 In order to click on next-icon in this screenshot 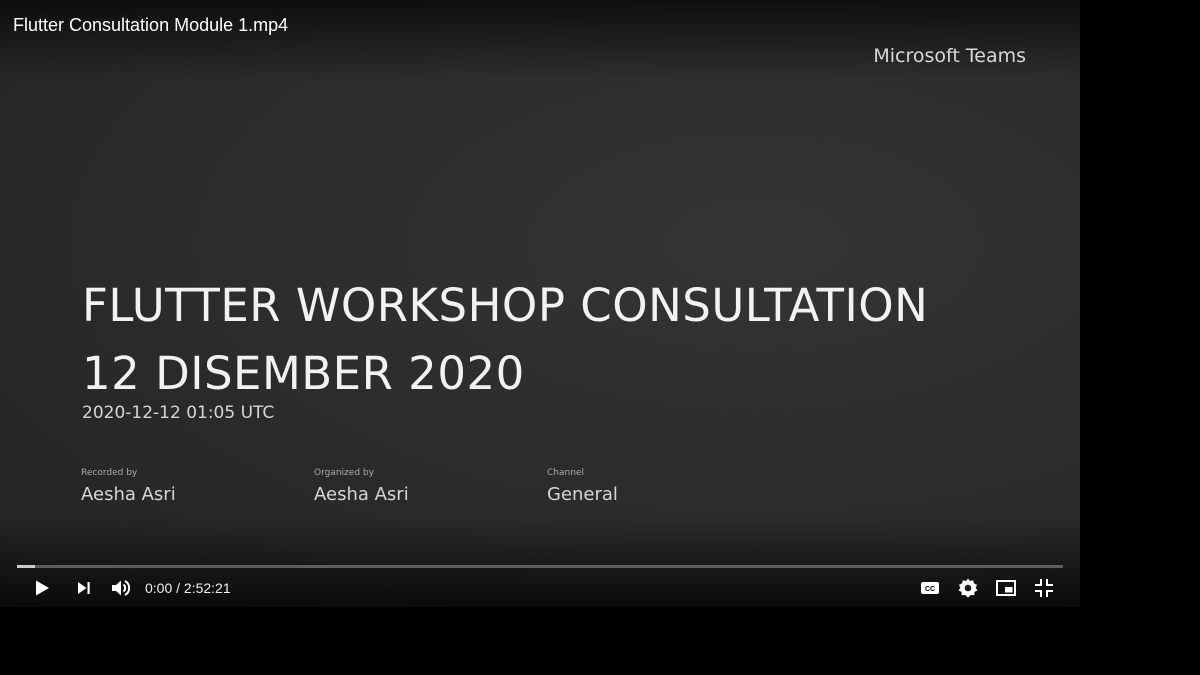, I will do `click(84, 588)`.